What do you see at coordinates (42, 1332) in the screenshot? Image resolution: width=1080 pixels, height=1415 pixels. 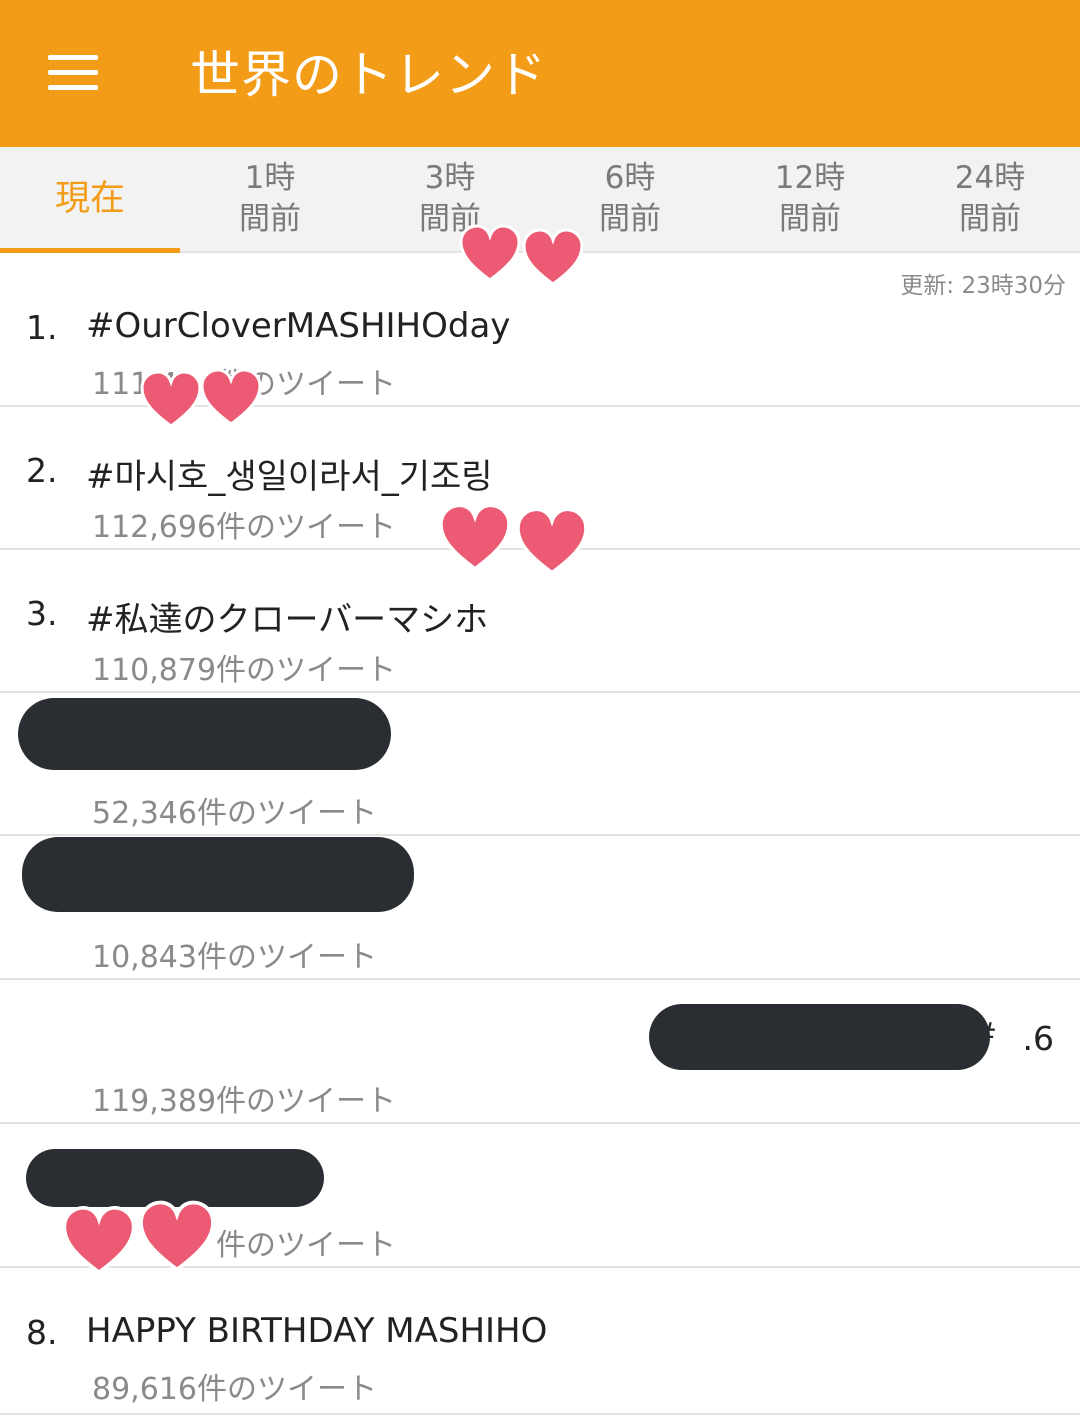 I see `trend-rank: 8.` at bounding box center [42, 1332].